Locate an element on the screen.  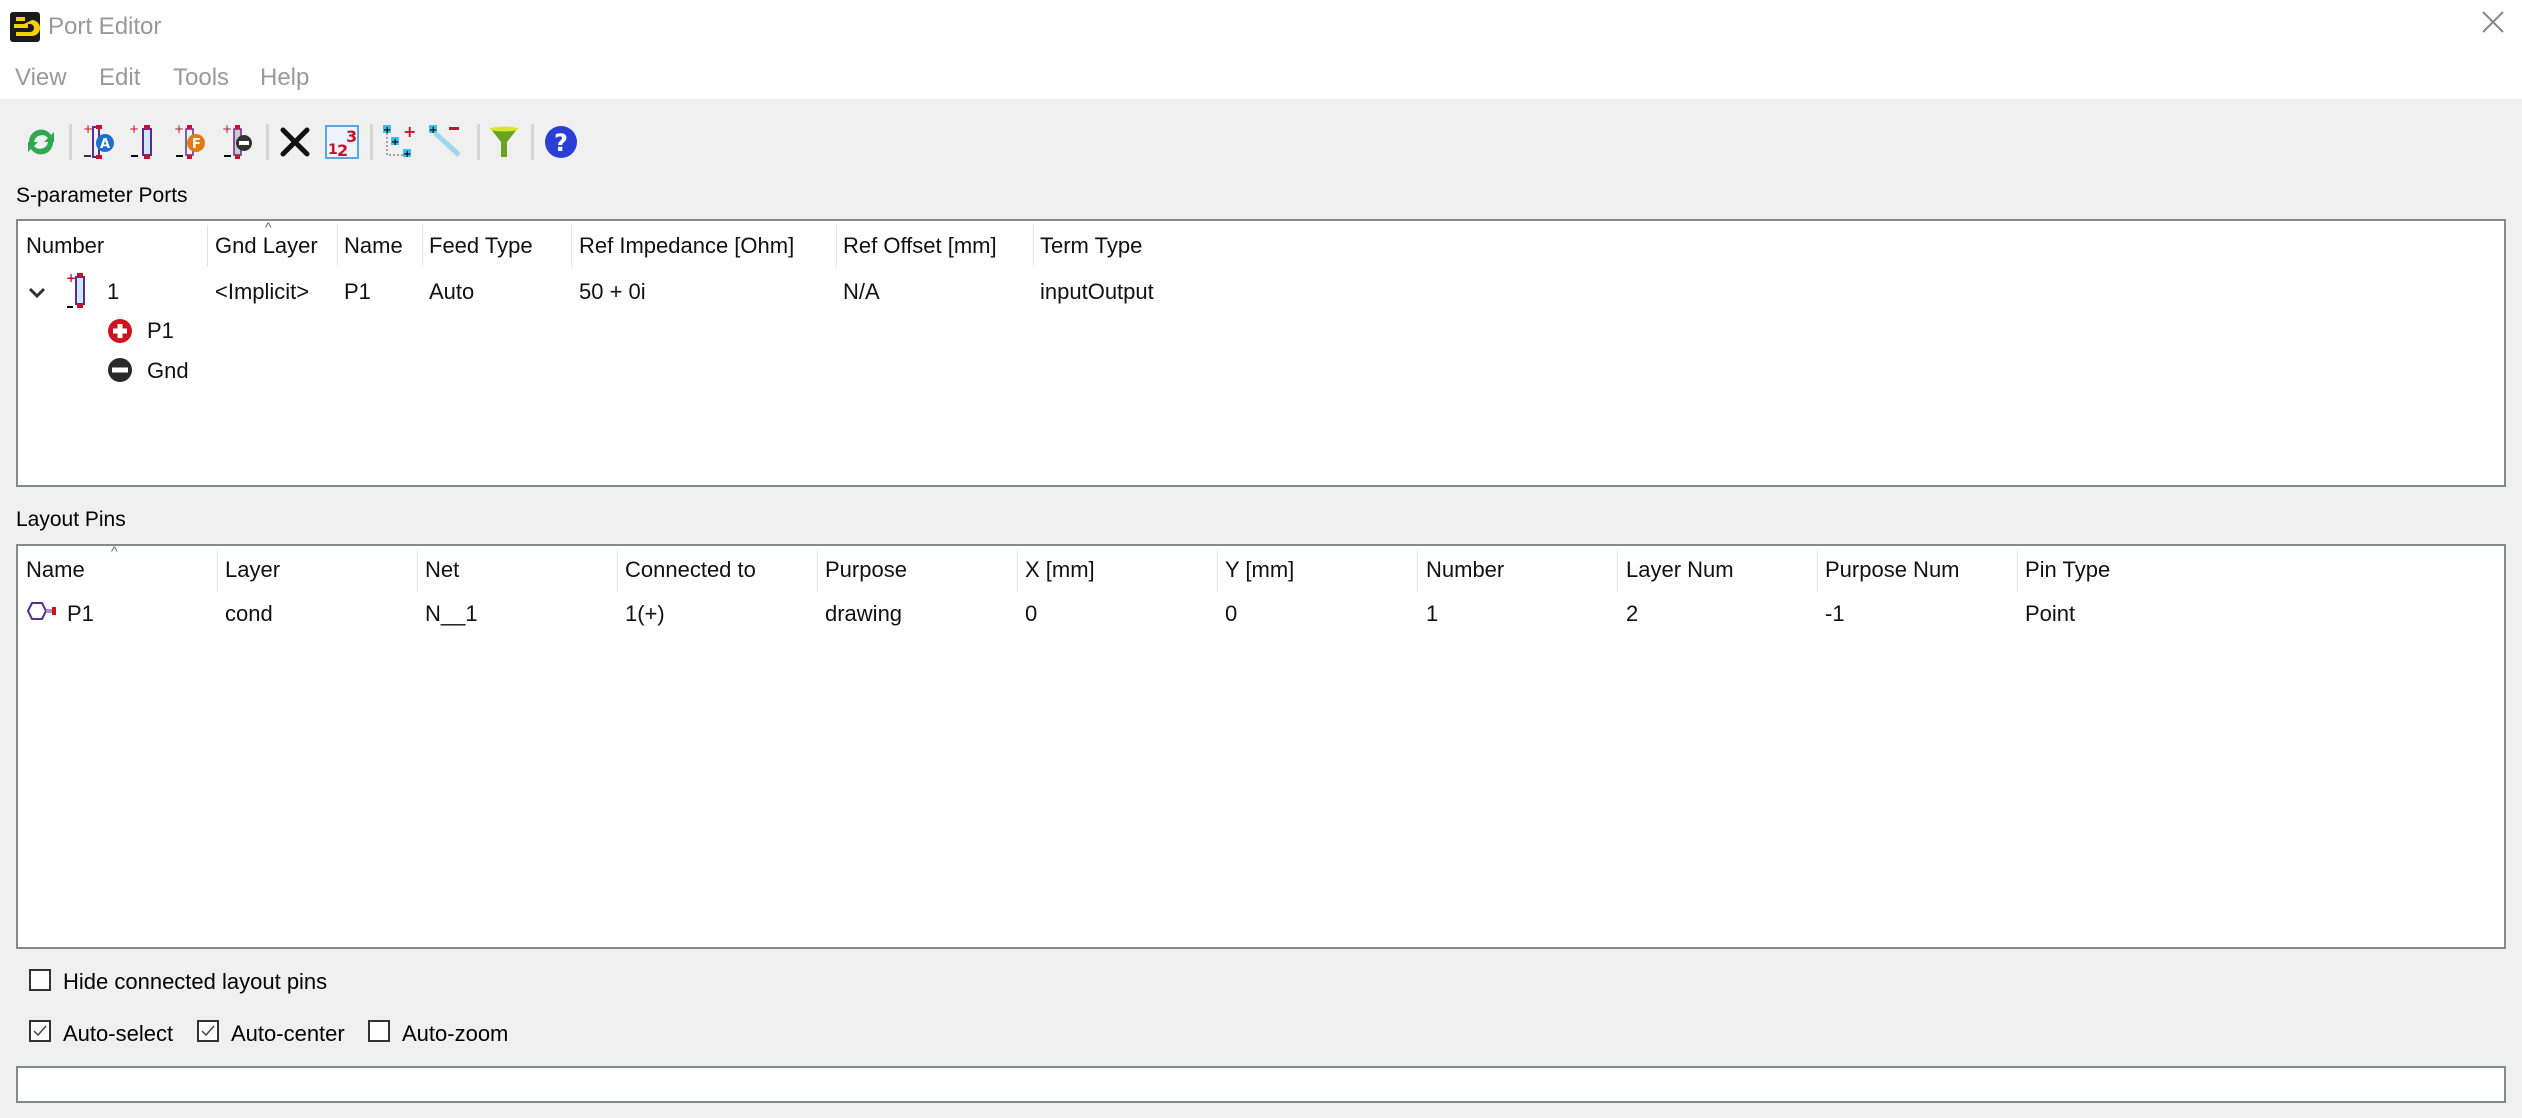
sort-ascending-icon: ^ is located at coordinates (114, 551).